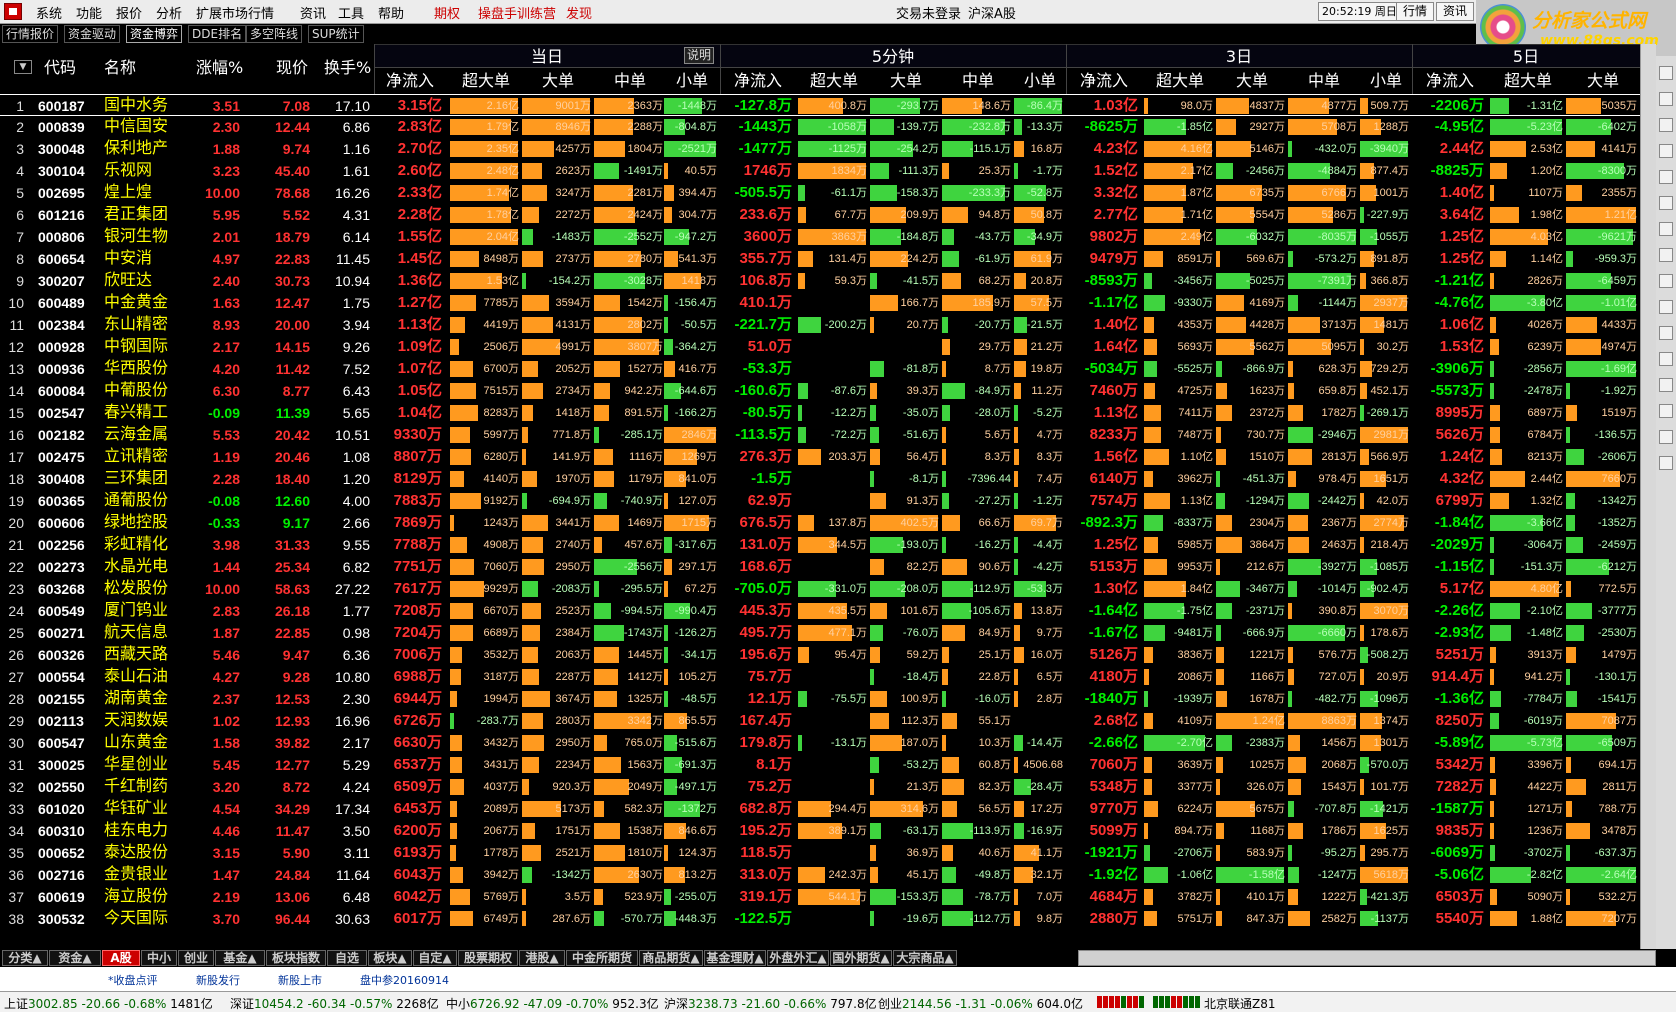 Image resolution: width=1676 pixels, height=1012 pixels. I want to click on header-price: 现价, so click(292, 68).